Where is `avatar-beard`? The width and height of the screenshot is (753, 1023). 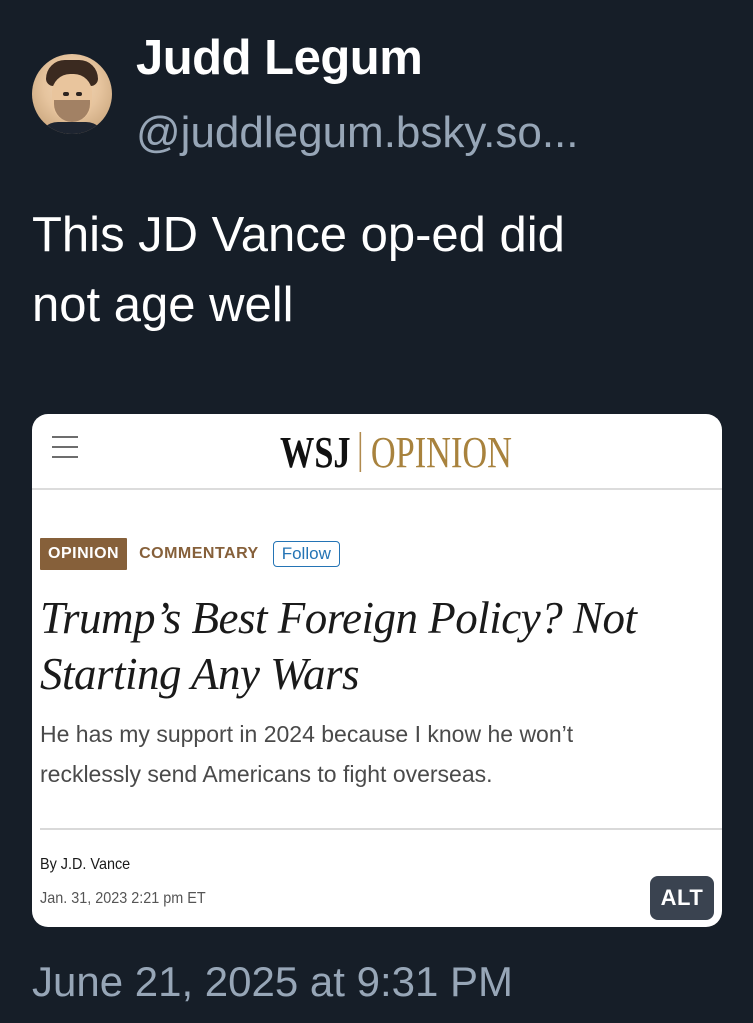
avatar-beard is located at coordinates (72, 111).